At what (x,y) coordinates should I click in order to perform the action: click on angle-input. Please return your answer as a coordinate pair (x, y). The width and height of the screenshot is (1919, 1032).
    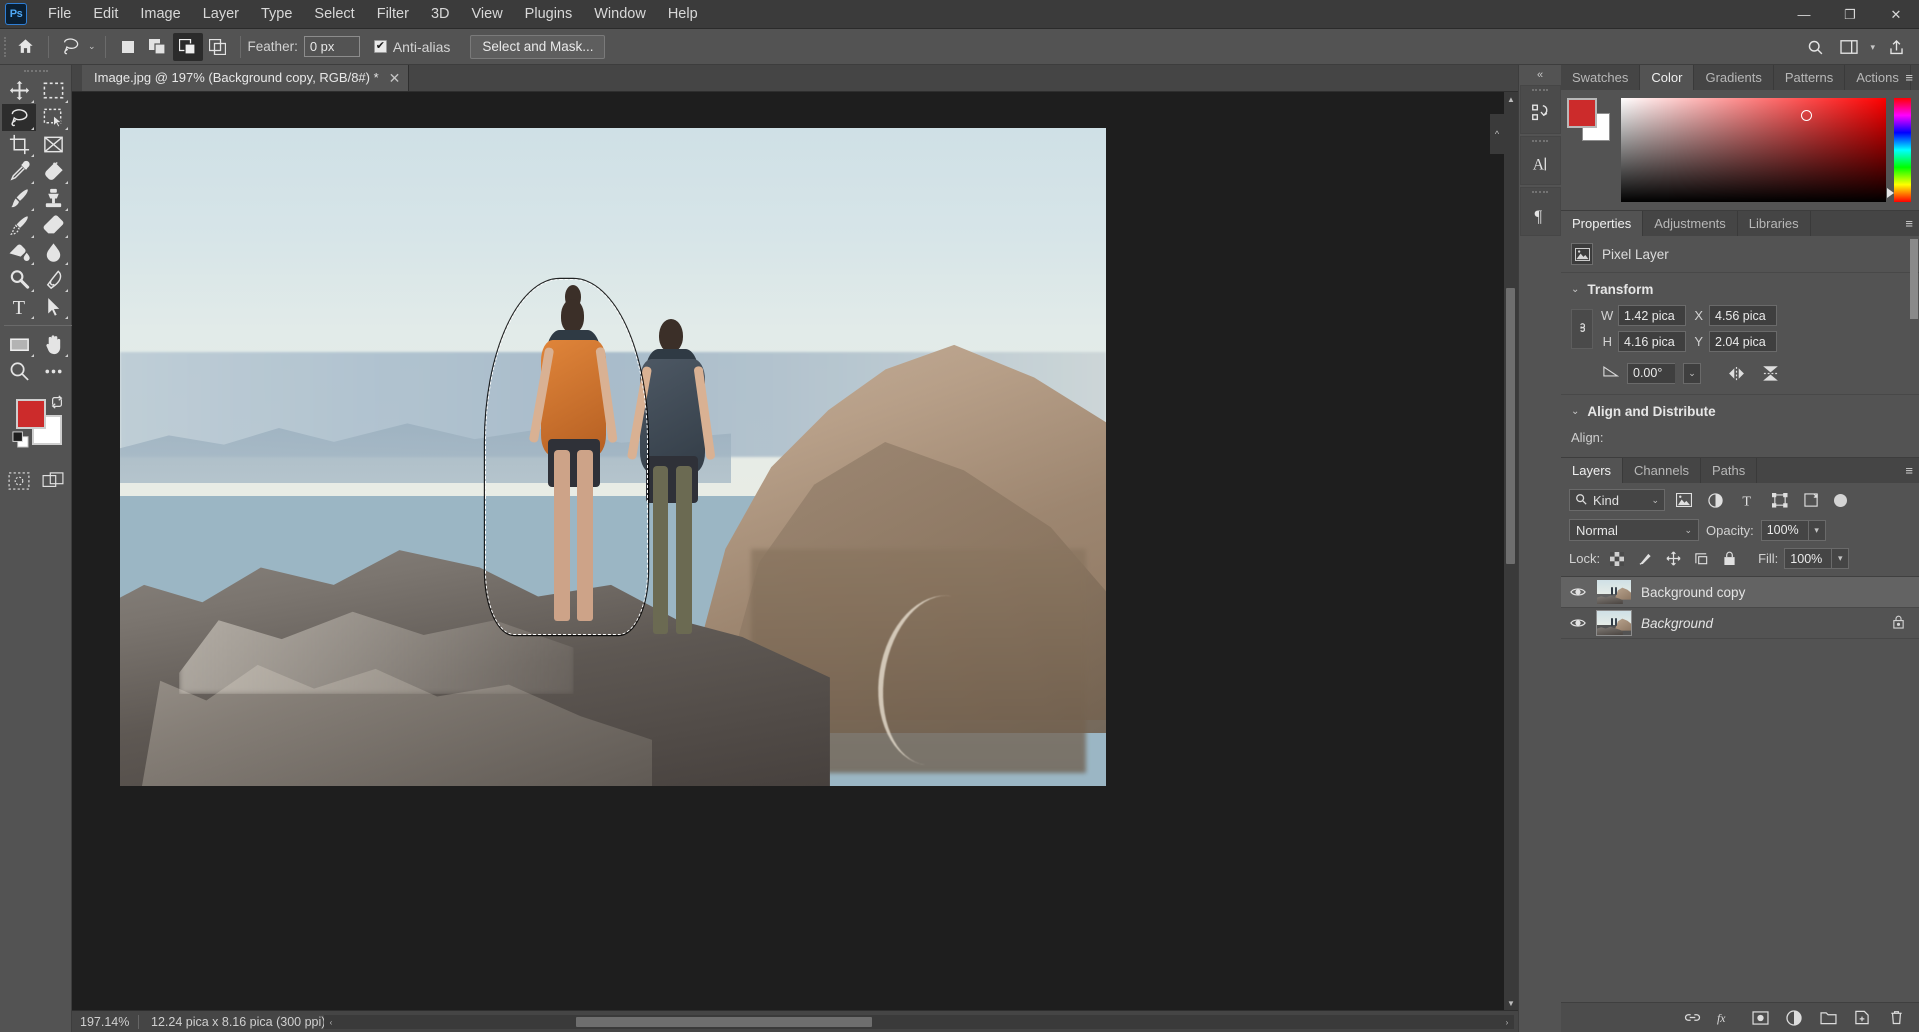
    Looking at the image, I should click on (1651, 373).